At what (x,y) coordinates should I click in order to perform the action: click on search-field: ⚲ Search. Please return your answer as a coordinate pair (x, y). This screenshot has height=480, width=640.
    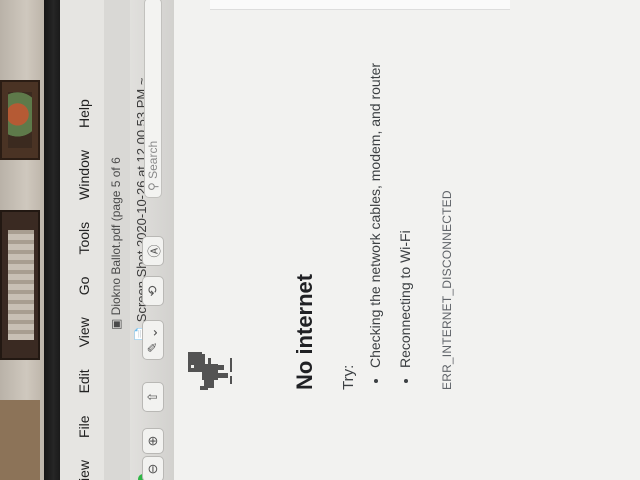
    Looking at the image, I should click on (153, 99).